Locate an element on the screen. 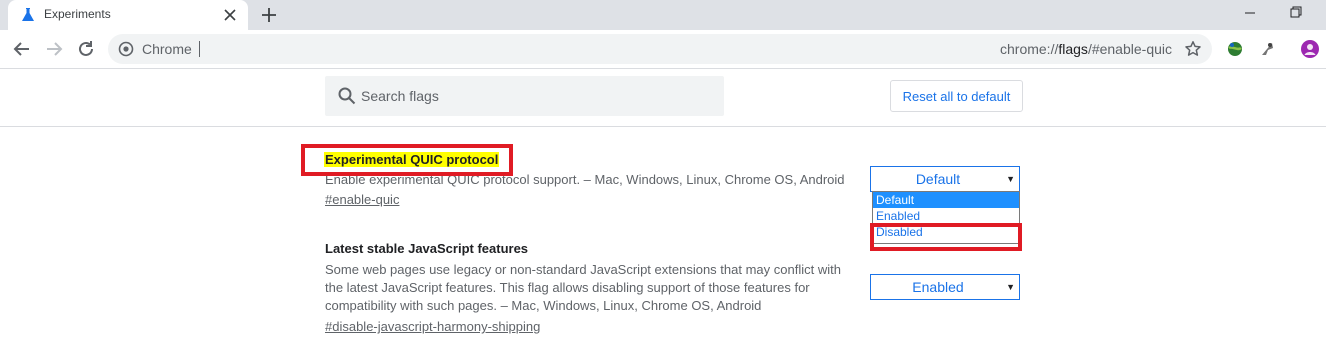 Image resolution: width=1326 pixels, height=351 pixels. search-box is located at coordinates (524, 96).